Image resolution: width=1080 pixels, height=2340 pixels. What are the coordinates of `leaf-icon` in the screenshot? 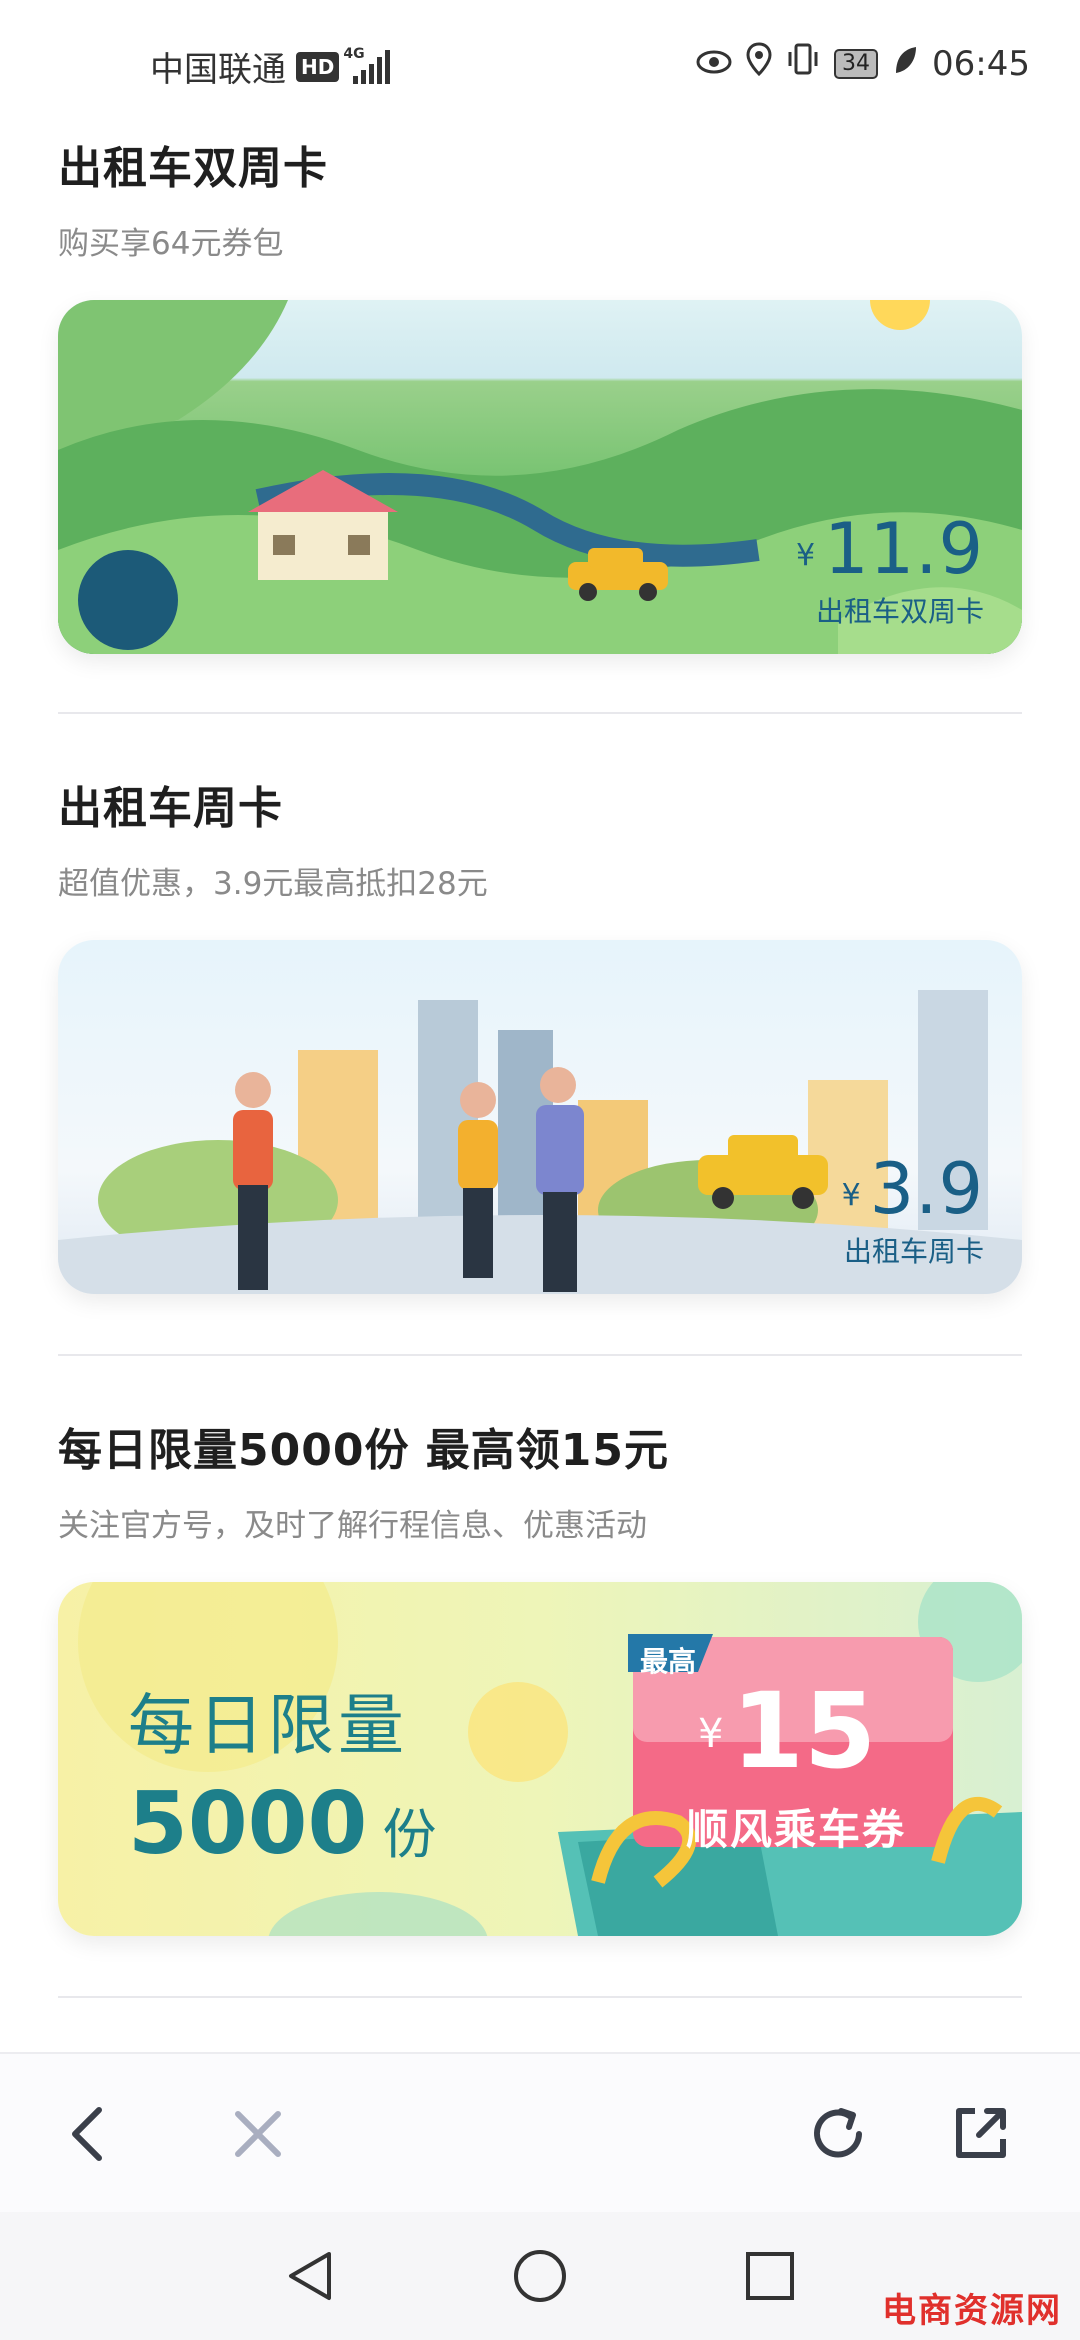 It's located at (905, 64).